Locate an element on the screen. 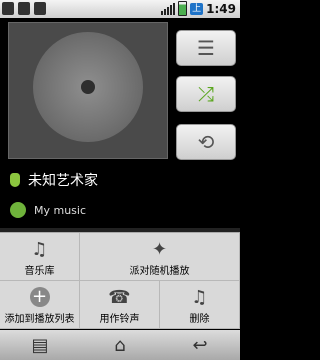 Image resolution: width=320 pixels, height=360 pixels. home-icon: ⌂ is located at coordinates (120, 345).